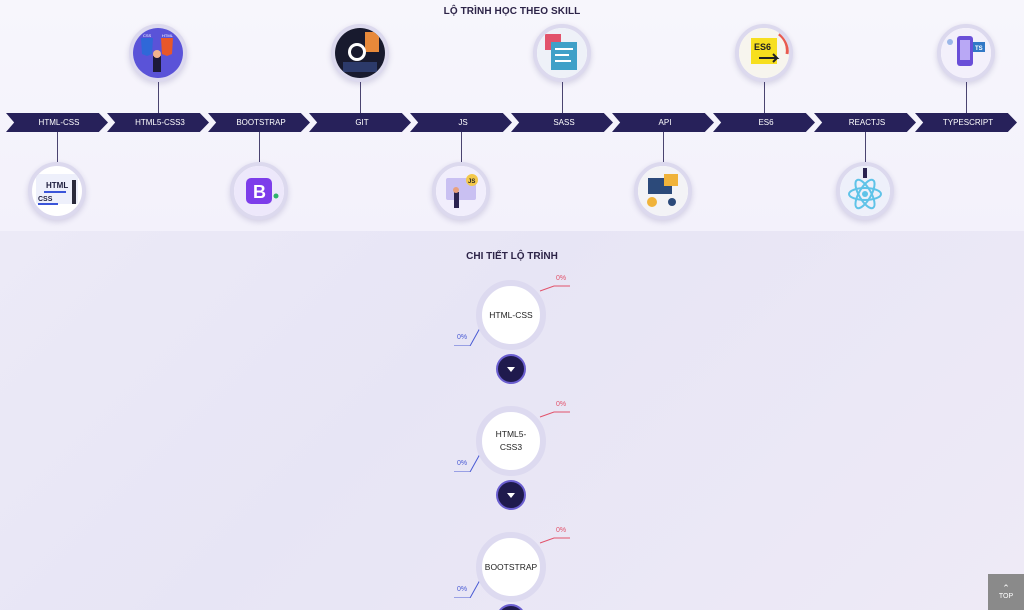 The image size is (1024, 610). I want to click on step-label: JS, so click(463, 122).